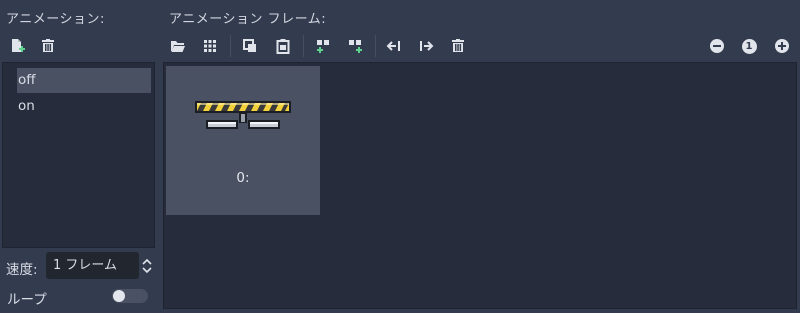 The width and height of the screenshot is (800, 313). I want to click on copy-frame-button, so click(250, 46).